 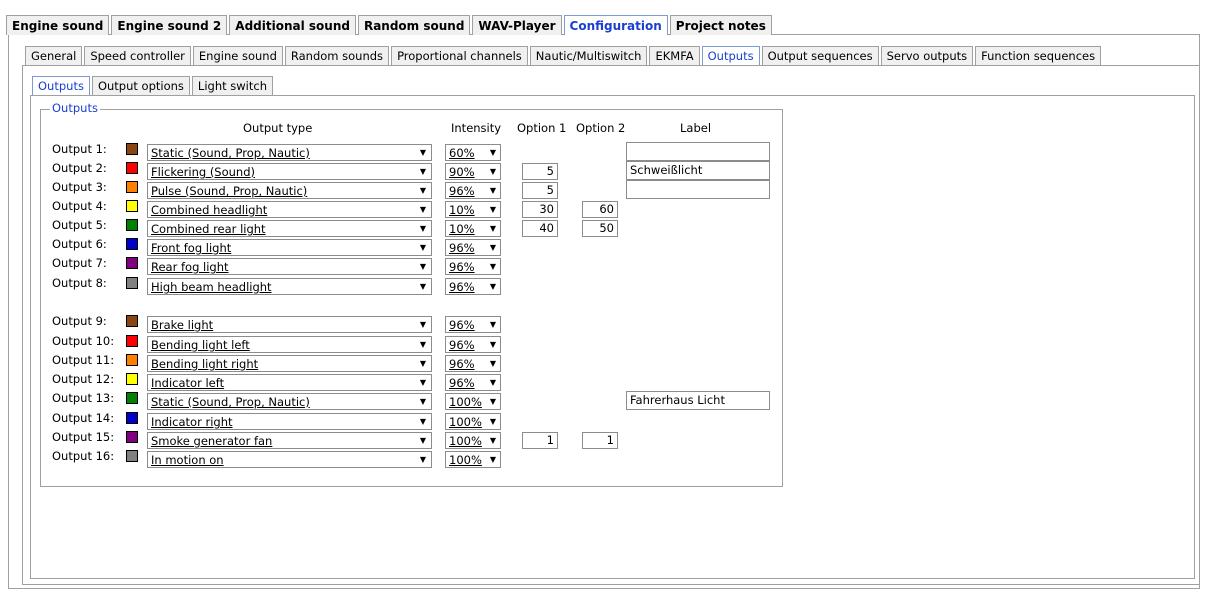 What do you see at coordinates (289, 209) in the screenshot?
I see `output-type-select: Combined headlight ▼` at bounding box center [289, 209].